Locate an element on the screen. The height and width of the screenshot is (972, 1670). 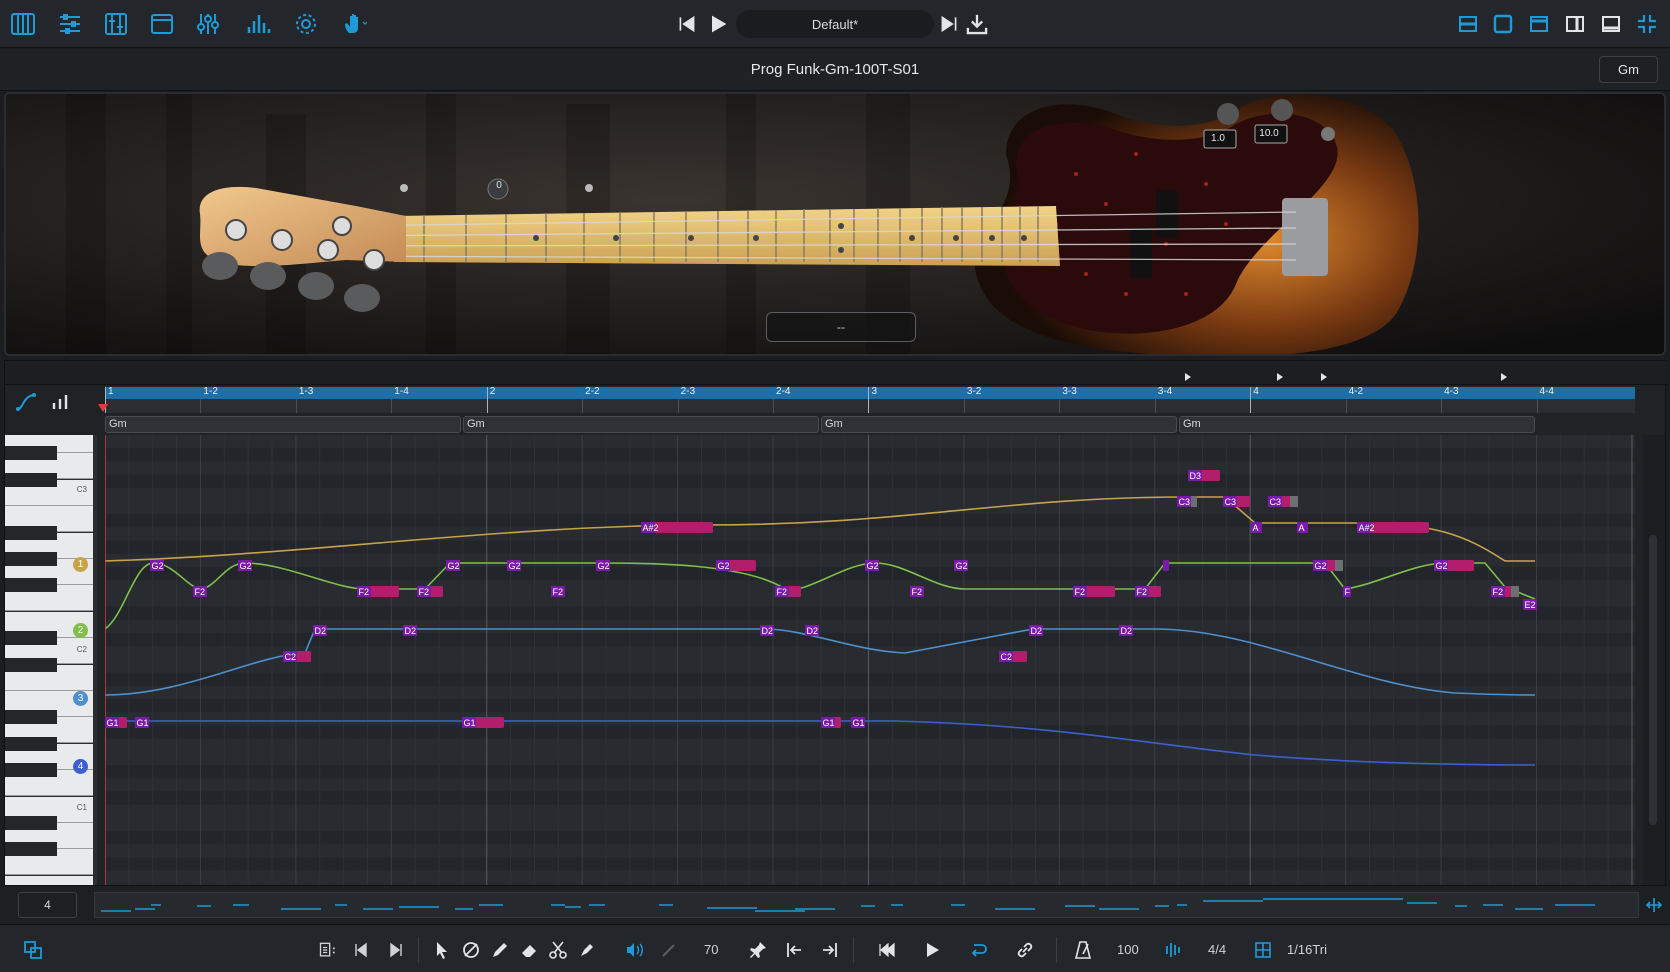
curve-mode-icon is located at coordinates (26, 404).